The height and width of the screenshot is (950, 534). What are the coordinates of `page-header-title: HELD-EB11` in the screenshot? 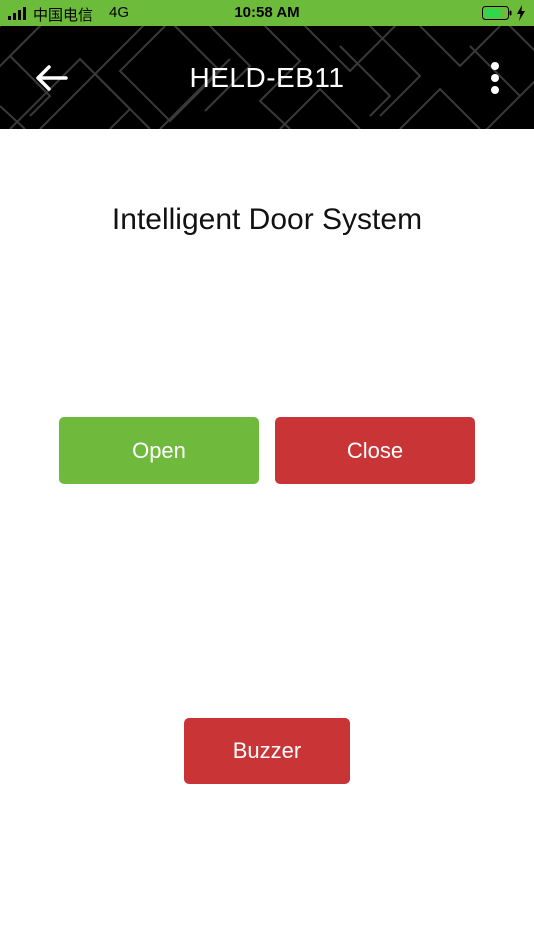 It's located at (267, 77).